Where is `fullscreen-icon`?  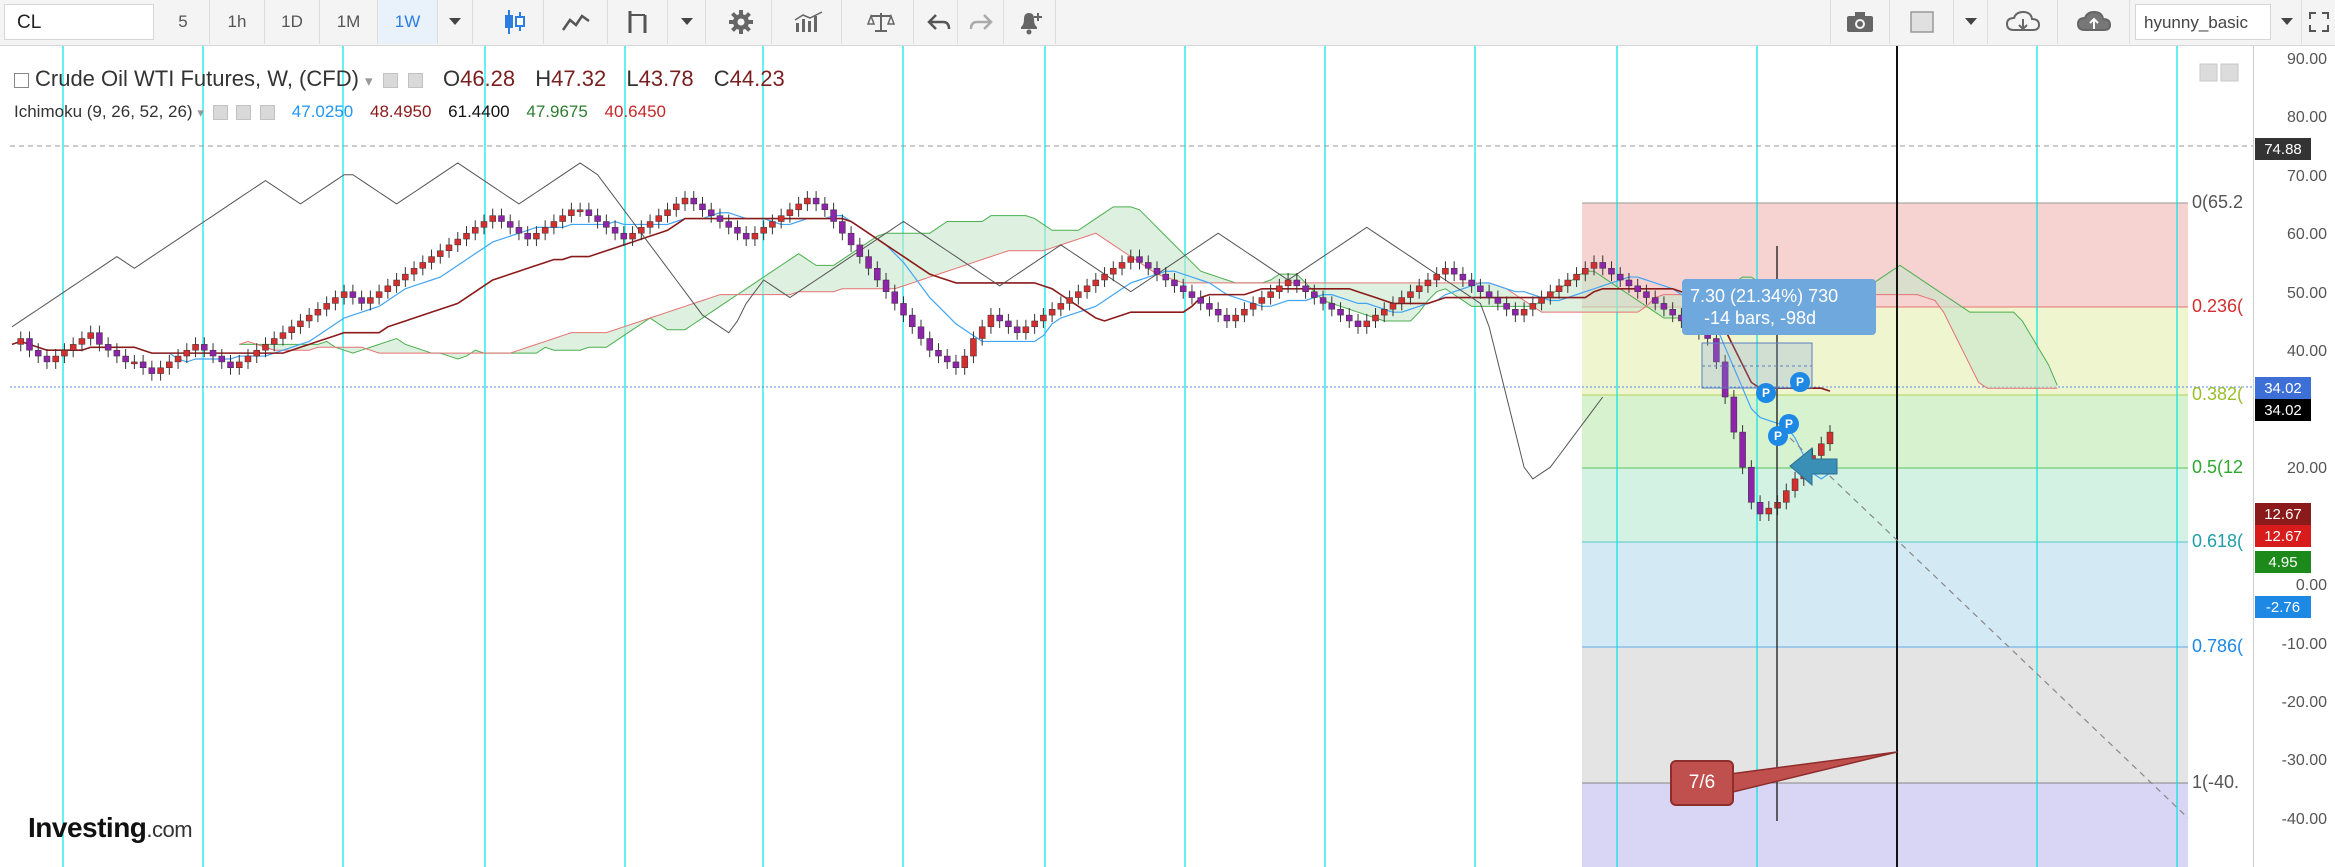 fullscreen-icon is located at coordinates (2318, 22).